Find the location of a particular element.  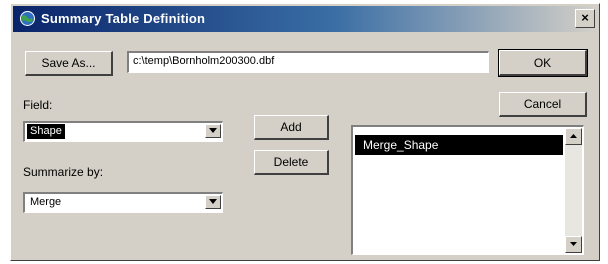

summarize-by-label: Summarize by: is located at coordinates (63, 172).